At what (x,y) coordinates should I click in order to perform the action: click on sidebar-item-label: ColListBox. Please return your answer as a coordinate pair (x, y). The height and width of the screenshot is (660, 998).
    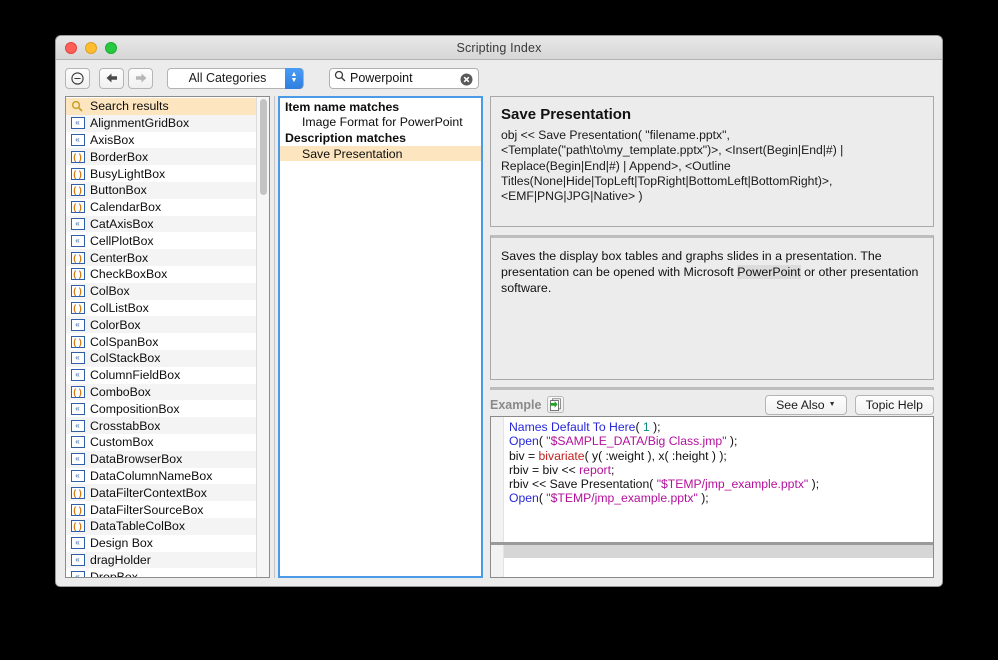
    Looking at the image, I should click on (119, 307).